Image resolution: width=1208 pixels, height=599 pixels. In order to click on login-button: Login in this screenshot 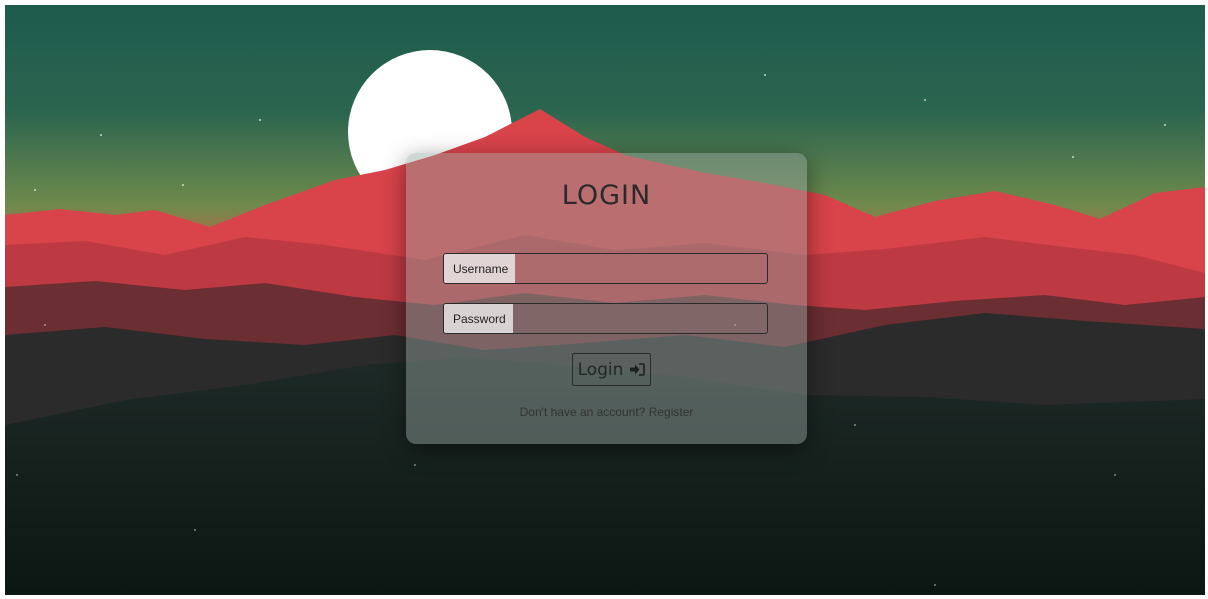, I will do `click(611, 369)`.